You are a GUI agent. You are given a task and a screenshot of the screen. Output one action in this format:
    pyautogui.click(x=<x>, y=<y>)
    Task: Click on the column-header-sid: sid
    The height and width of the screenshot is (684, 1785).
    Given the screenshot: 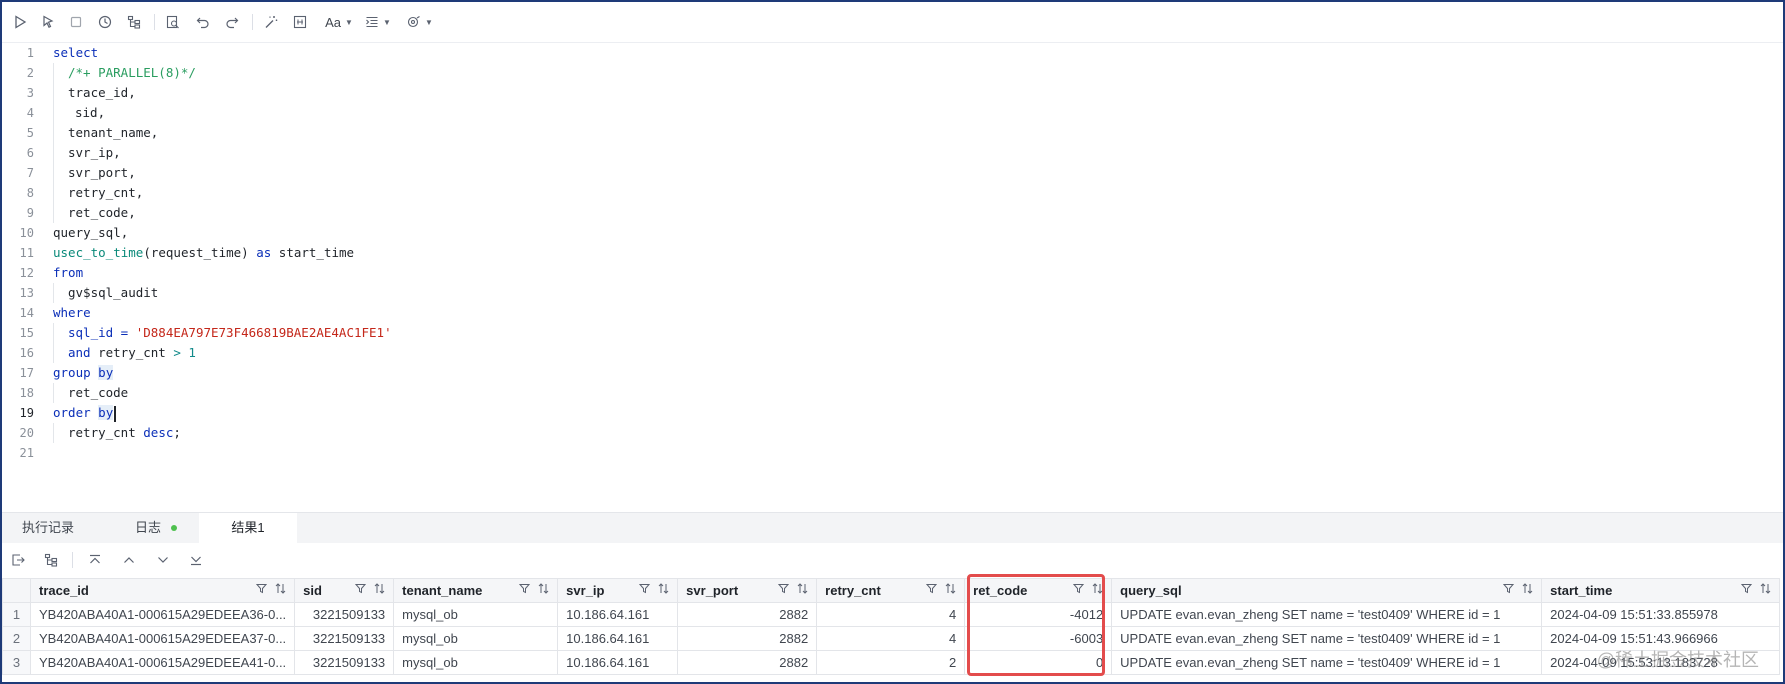 What is the action you would take?
    pyautogui.click(x=344, y=590)
    